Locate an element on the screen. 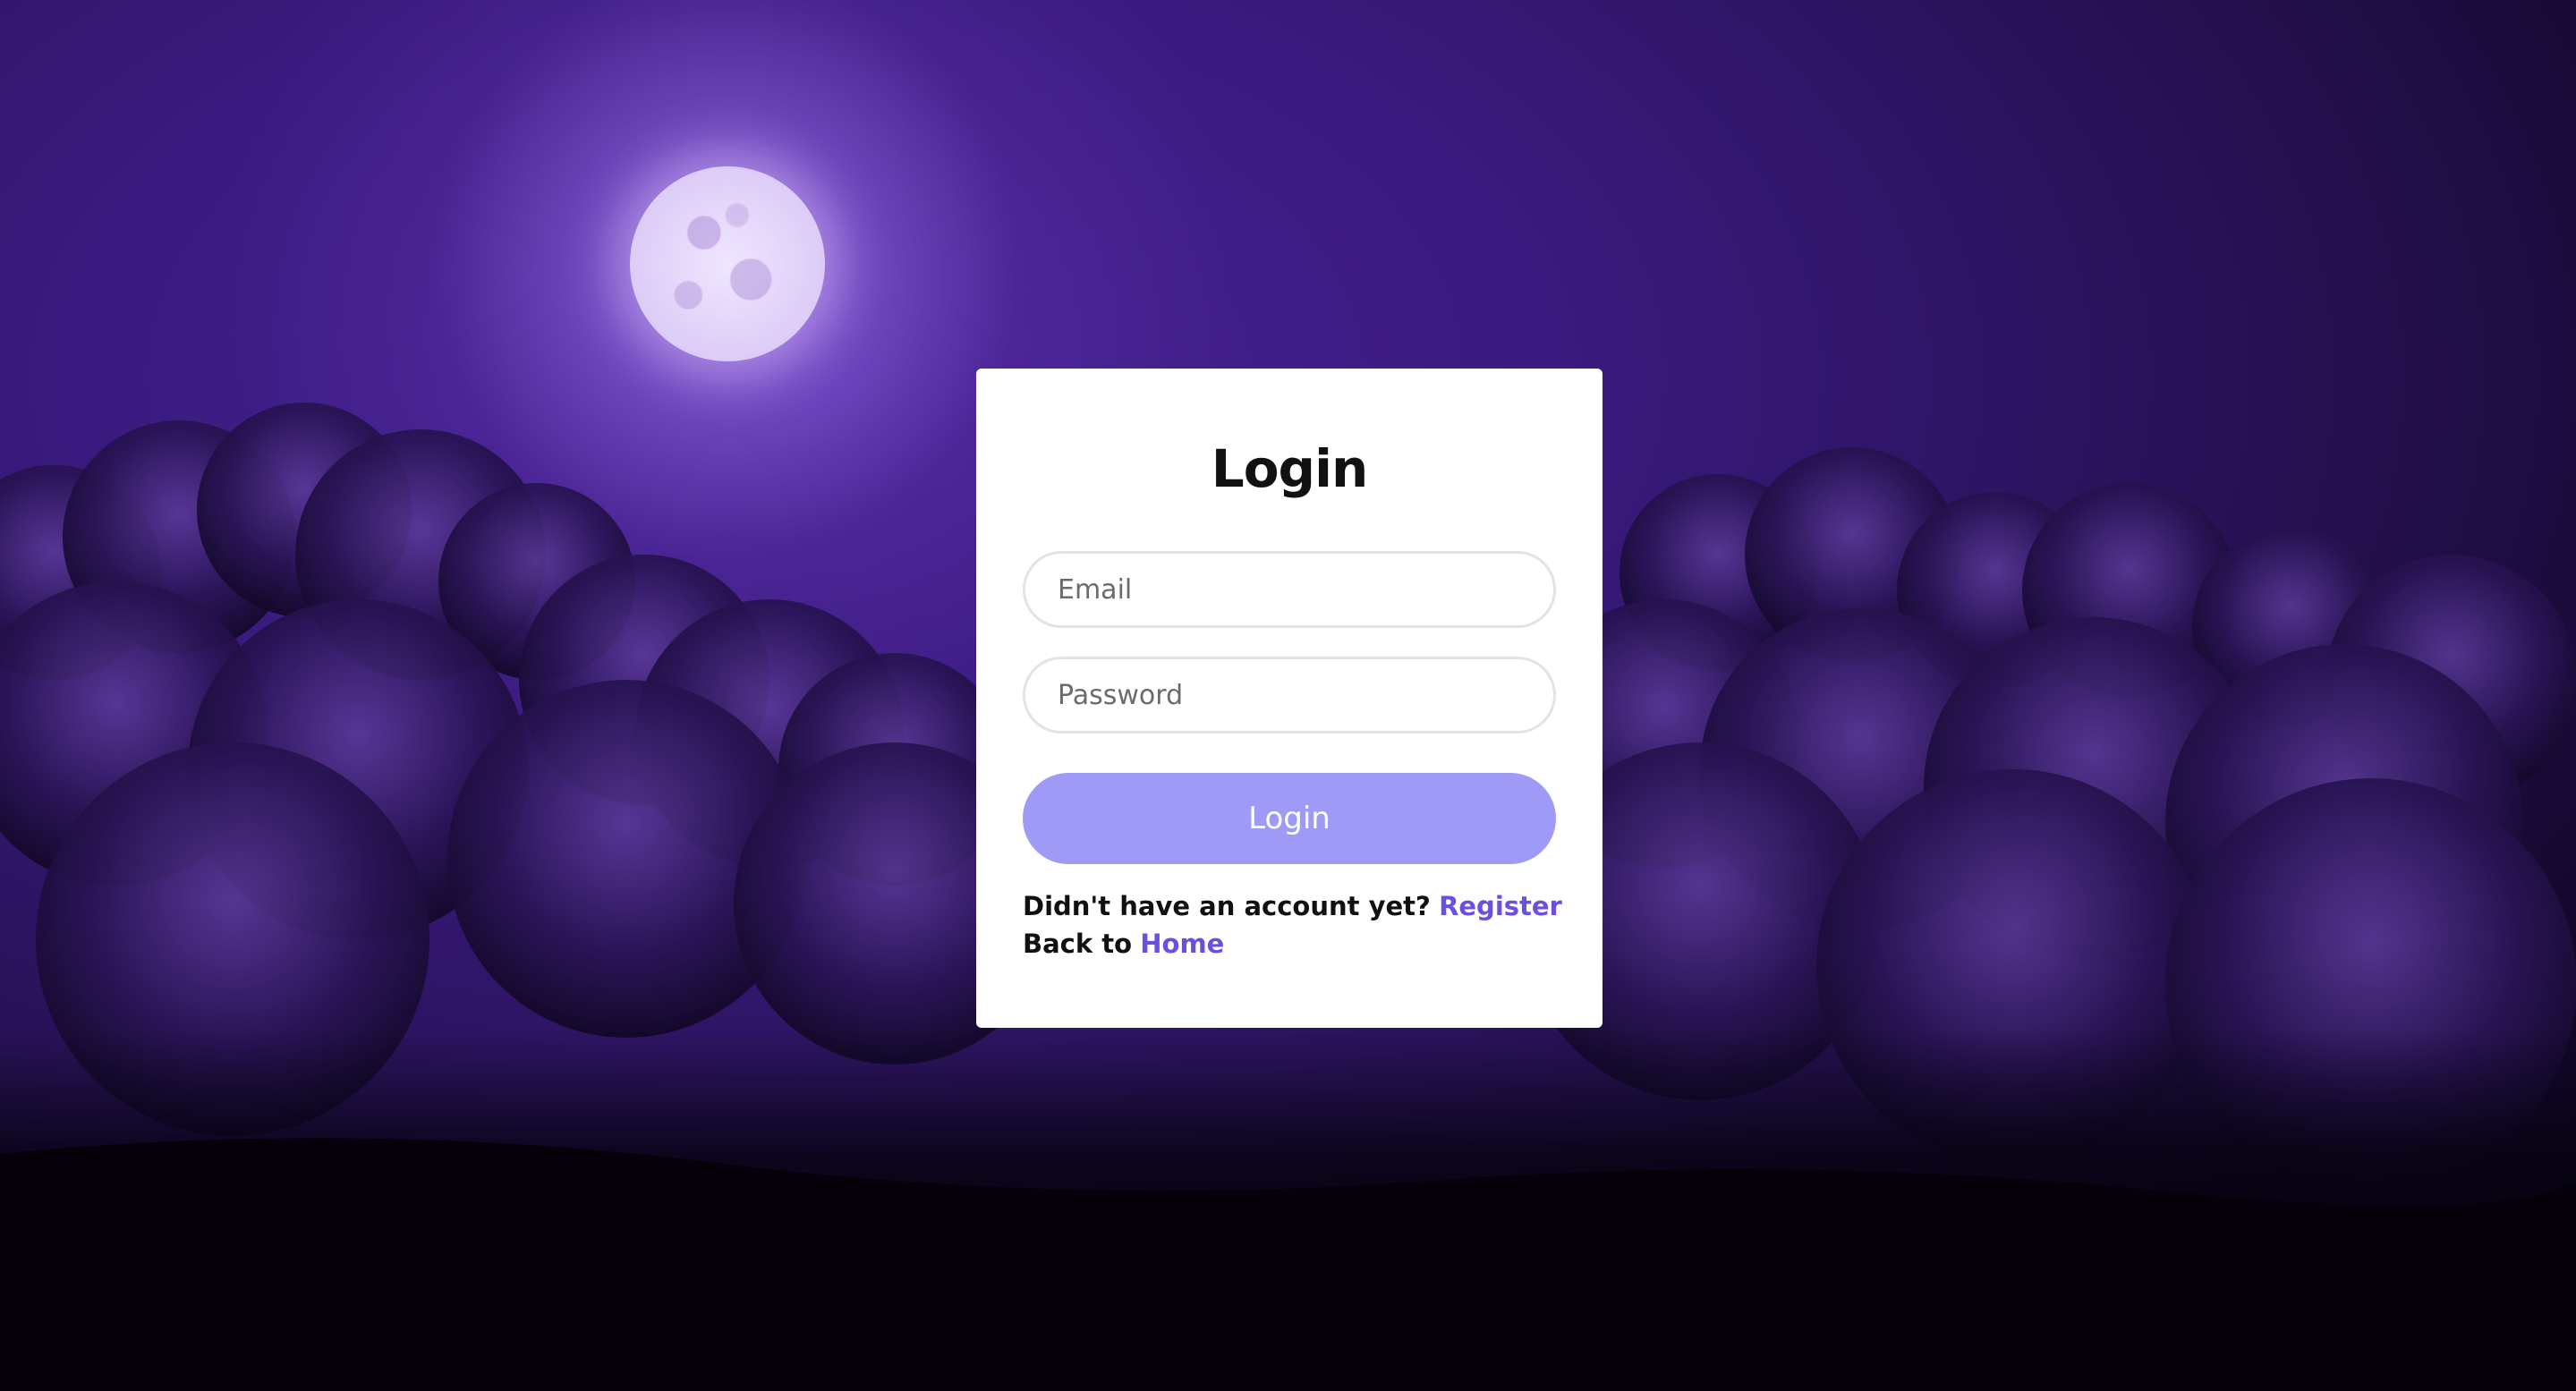  register-link: Register is located at coordinates (1500, 906).